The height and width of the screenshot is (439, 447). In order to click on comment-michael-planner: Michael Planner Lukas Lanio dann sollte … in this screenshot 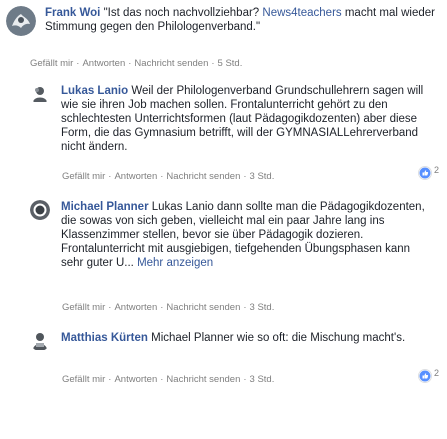, I will do `click(235, 235)`.